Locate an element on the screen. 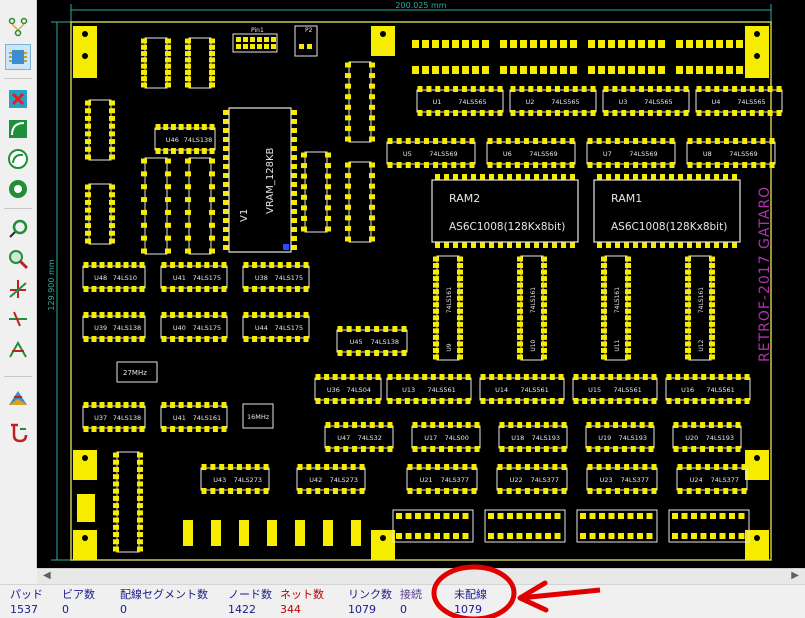  svg-text: 74LS175 is located at coordinates (289, 278).